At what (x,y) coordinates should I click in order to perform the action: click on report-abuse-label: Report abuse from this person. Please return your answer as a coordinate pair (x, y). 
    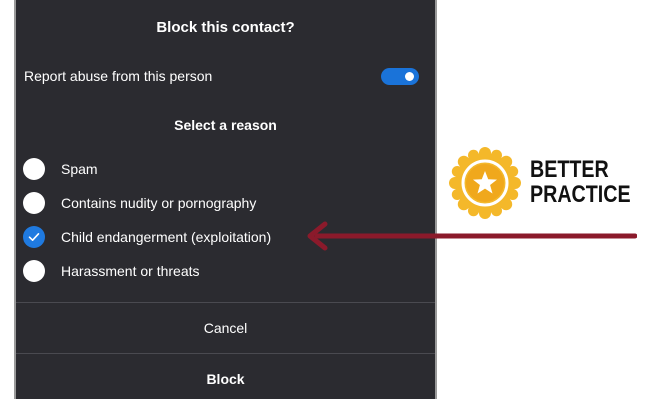
    Looking at the image, I should click on (118, 76).